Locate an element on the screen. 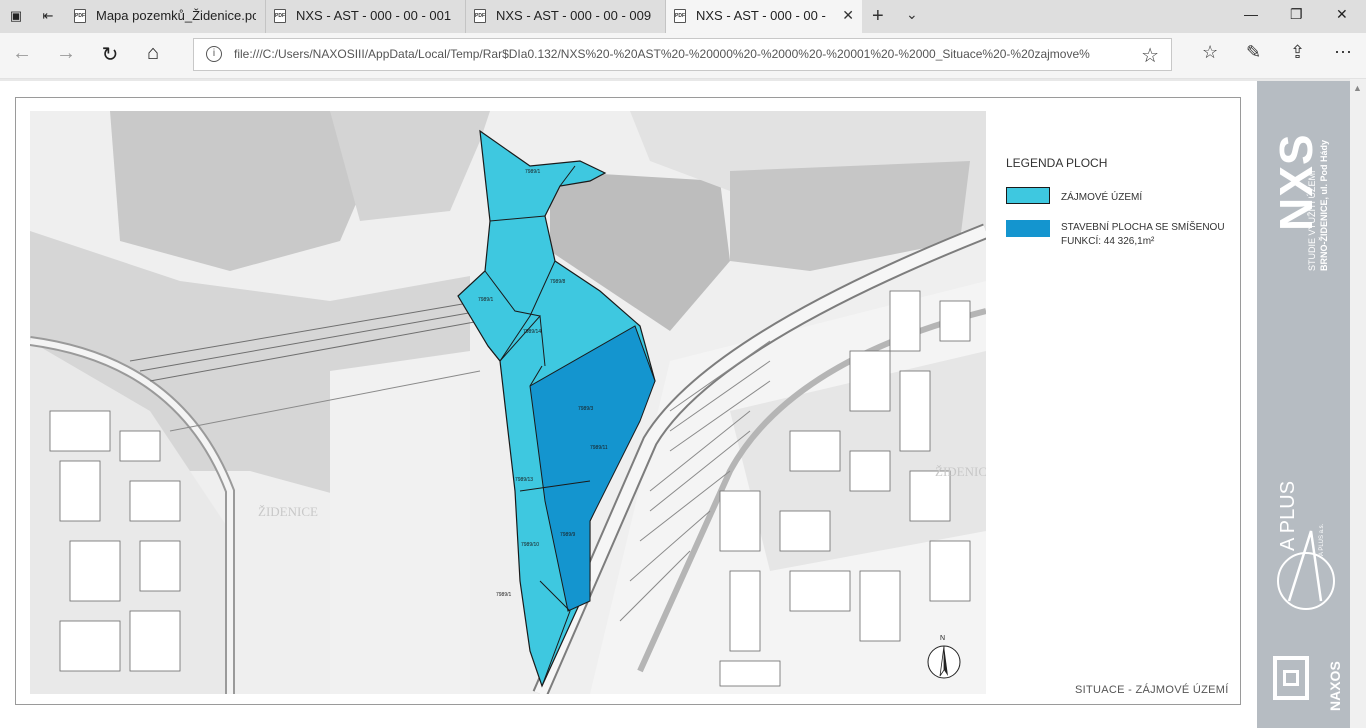 Image resolution: width=1366 pixels, height=728 pixels. tab-nxs-001: PDF NXS - AST - 000 - 00 - 001 · is located at coordinates (366, 16).